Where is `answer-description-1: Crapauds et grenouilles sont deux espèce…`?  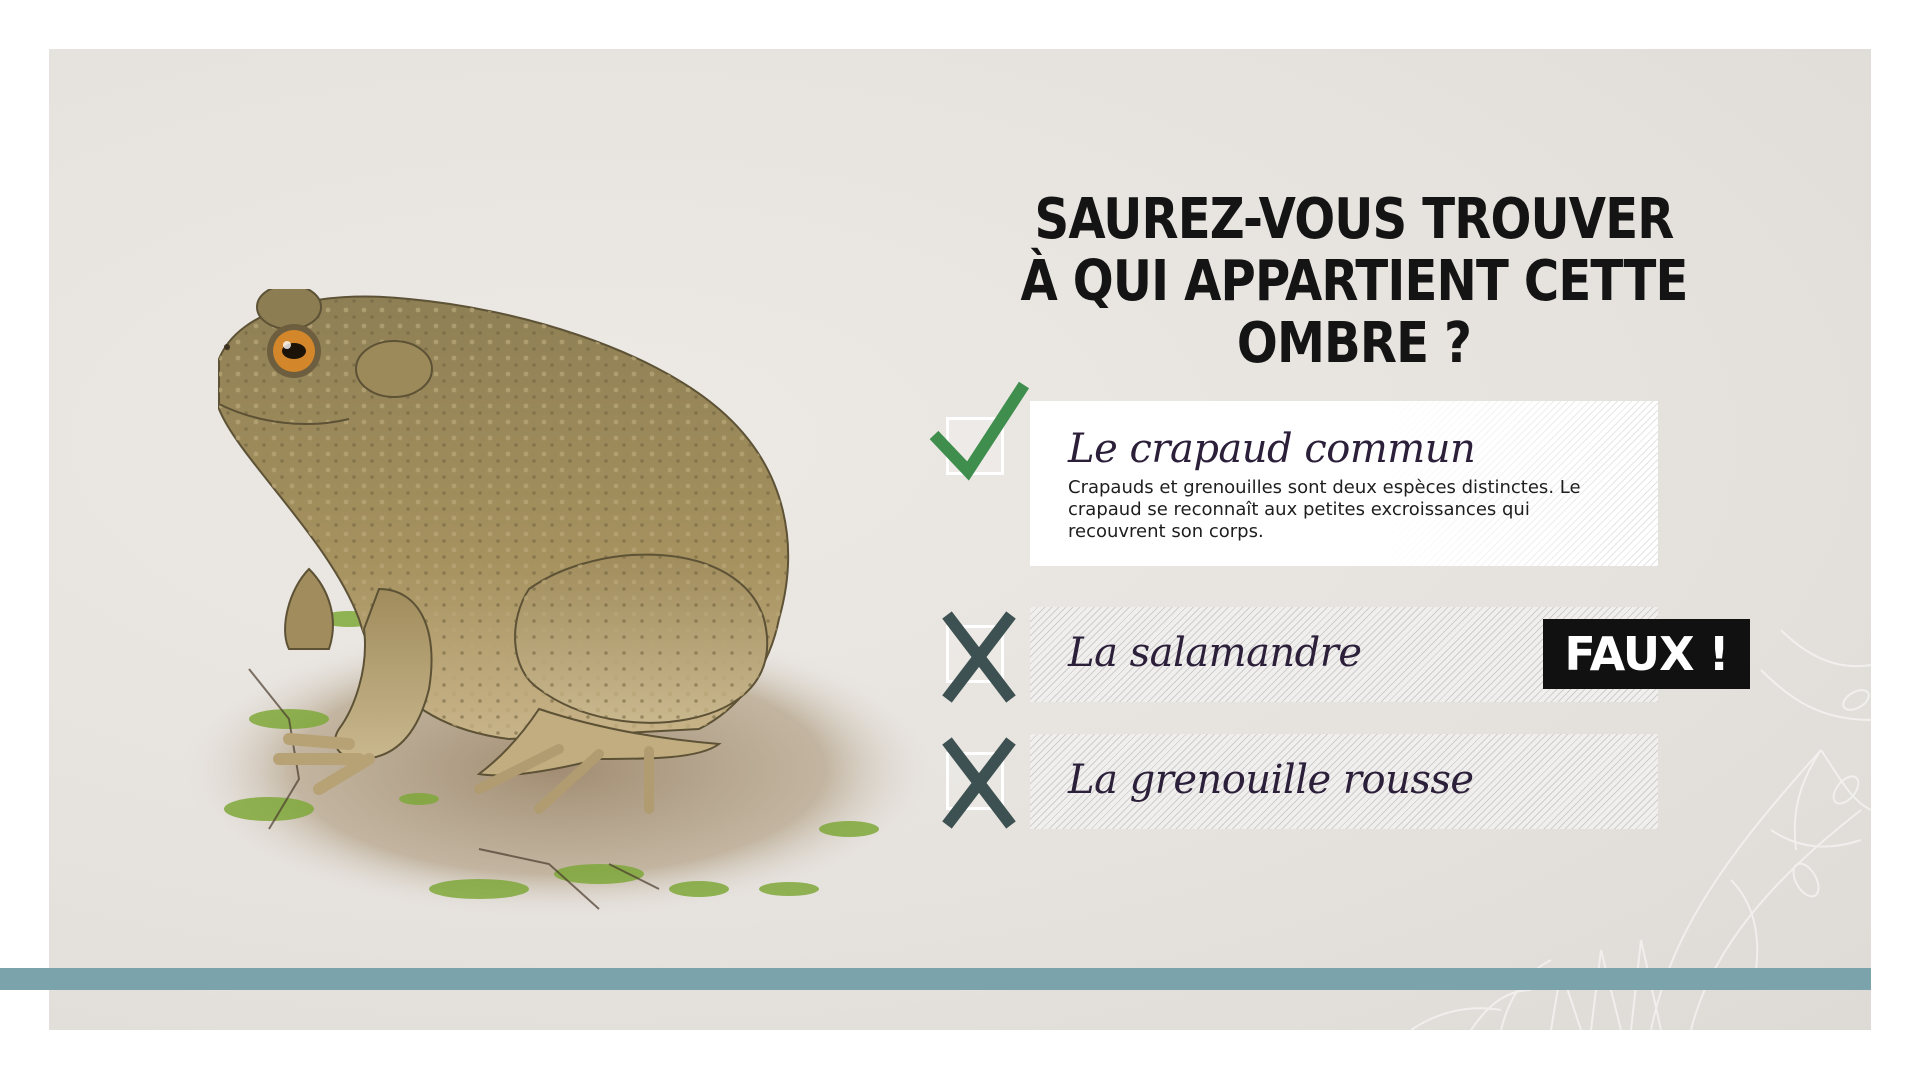 answer-description-1: Crapauds et grenouilles sont deux espèce… is located at coordinates (1324, 509).